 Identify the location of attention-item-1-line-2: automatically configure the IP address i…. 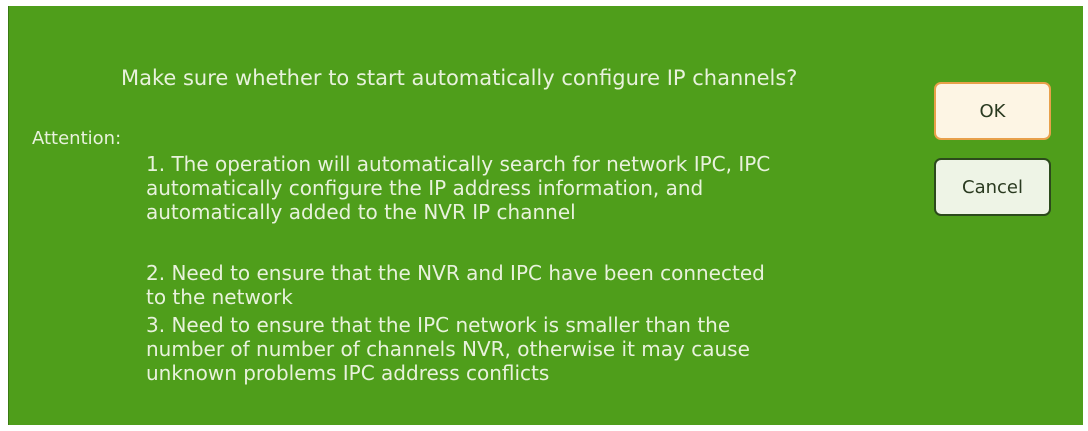
(425, 188).